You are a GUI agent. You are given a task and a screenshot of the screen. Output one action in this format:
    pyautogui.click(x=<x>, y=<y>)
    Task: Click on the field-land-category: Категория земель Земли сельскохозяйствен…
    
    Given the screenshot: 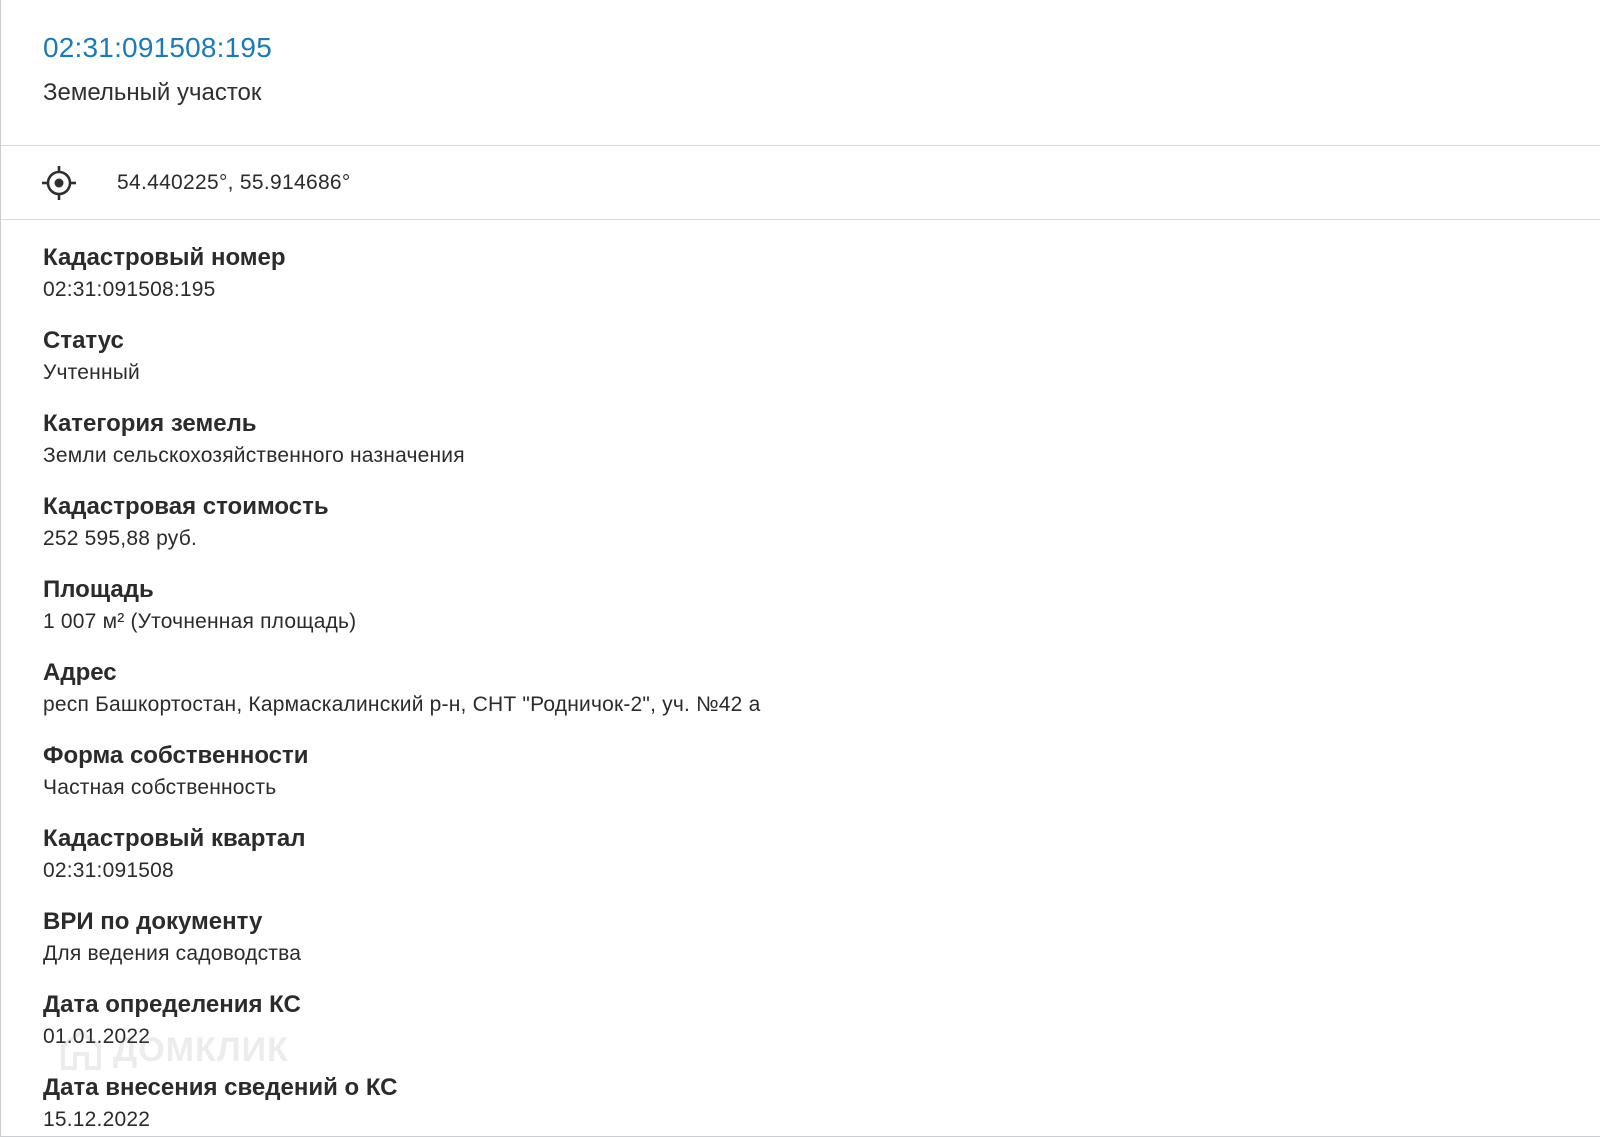 What is the action you would take?
    pyautogui.click(x=821, y=440)
    